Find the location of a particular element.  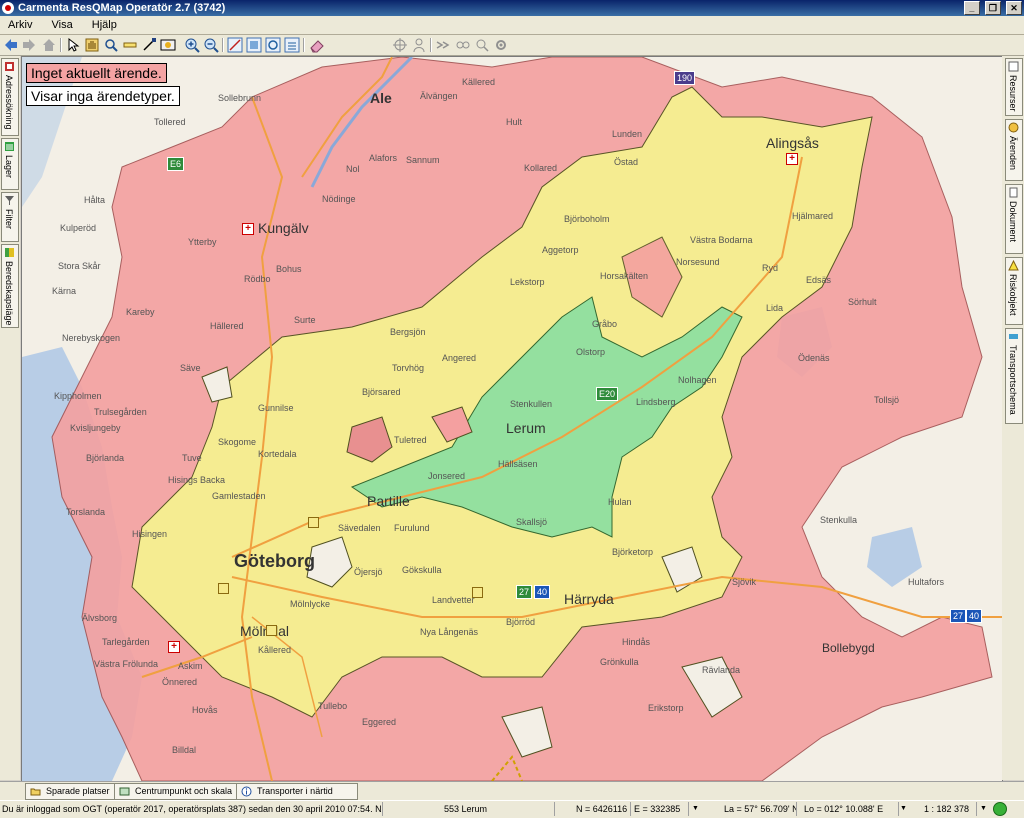

person-search-icon is located at coordinates (419, 45).